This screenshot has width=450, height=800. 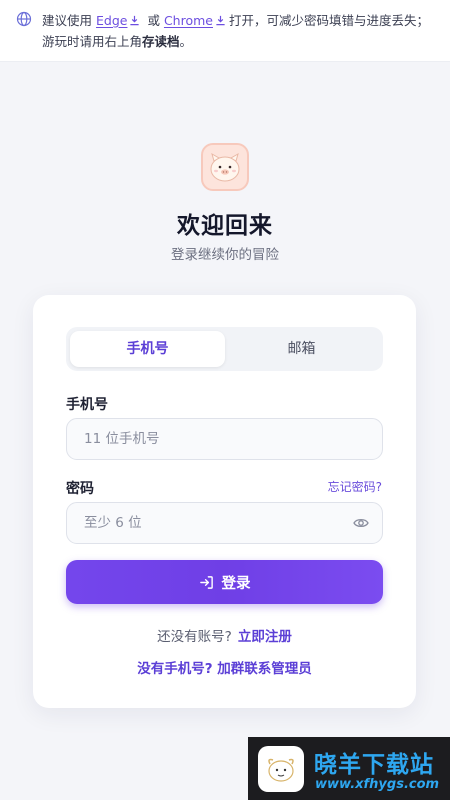 I want to click on save-load-label: 存读档, so click(x=161, y=41).